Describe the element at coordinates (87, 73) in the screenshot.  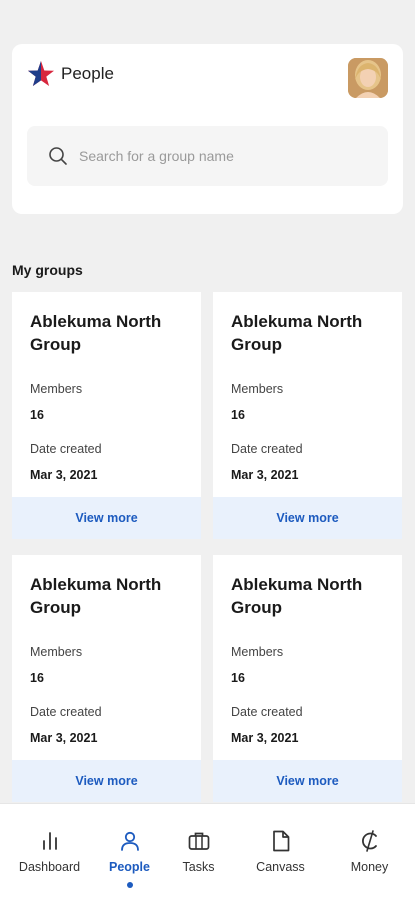
I see `page-title: People` at that location.